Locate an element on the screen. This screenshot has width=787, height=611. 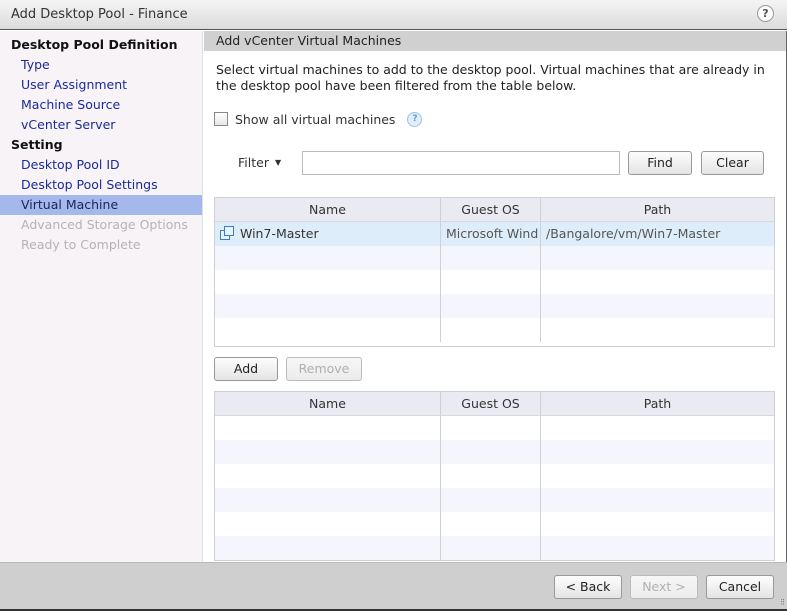
show-all-vms-row: Show all virtual machines ? is located at coordinates (318, 119).